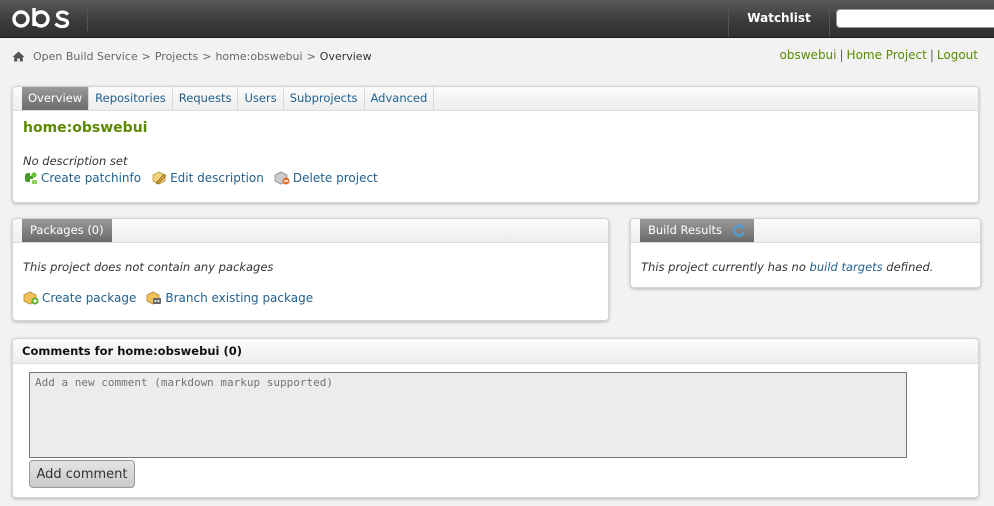 The width and height of the screenshot is (994, 506). Describe the element at coordinates (56, 98) in the screenshot. I see `tab-overview: Overview` at that location.